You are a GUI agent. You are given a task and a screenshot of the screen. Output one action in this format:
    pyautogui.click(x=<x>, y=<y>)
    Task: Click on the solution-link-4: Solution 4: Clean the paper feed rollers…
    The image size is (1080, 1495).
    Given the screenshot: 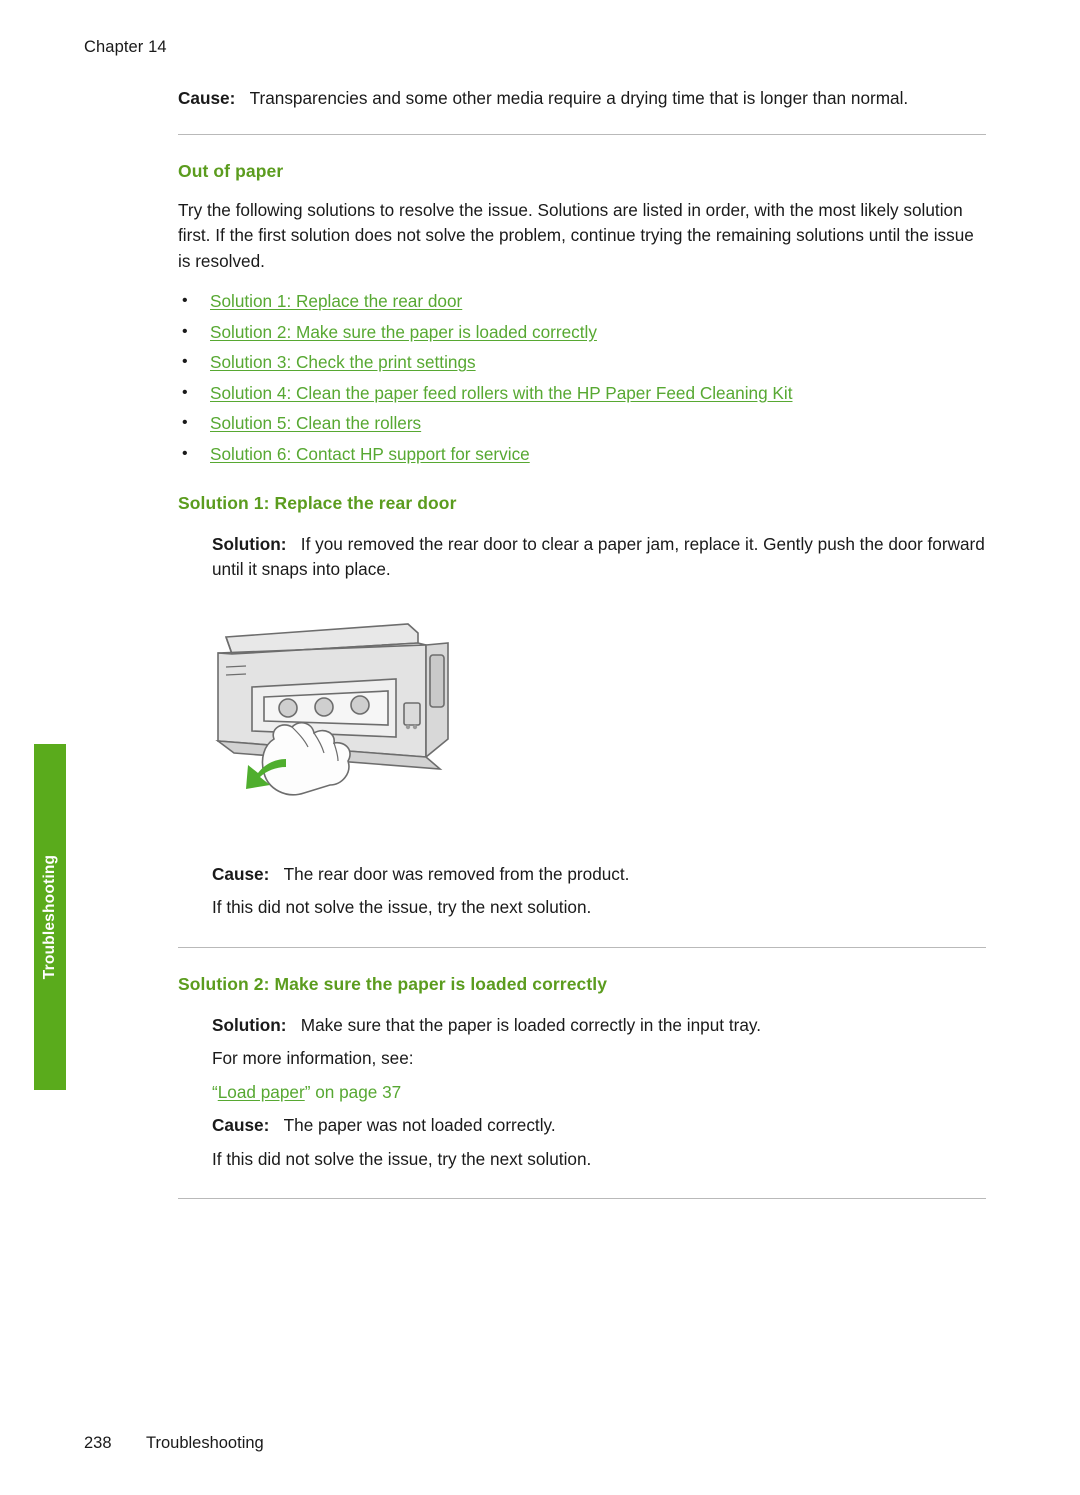 What is the action you would take?
    pyautogui.click(x=501, y=393)
    